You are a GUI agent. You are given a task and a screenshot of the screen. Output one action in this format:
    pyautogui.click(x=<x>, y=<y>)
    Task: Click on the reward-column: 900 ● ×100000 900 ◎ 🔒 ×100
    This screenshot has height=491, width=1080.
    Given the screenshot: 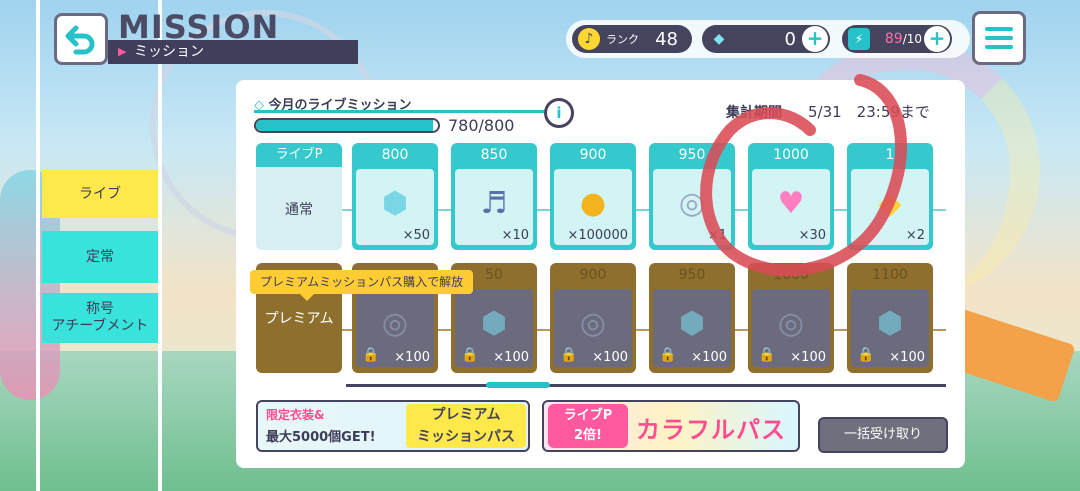 What is the action you would take?
    pyautogui.click(x=593, y=263)
    